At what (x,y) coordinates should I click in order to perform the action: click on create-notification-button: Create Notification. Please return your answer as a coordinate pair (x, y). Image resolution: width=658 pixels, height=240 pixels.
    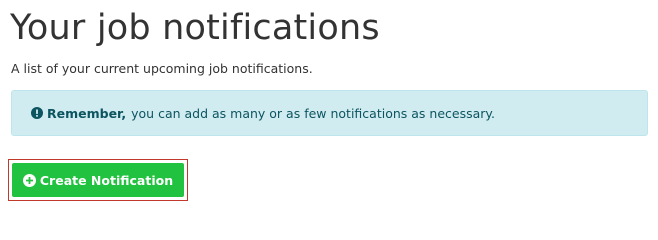
    Looking at the image, I should click on (98, 180).